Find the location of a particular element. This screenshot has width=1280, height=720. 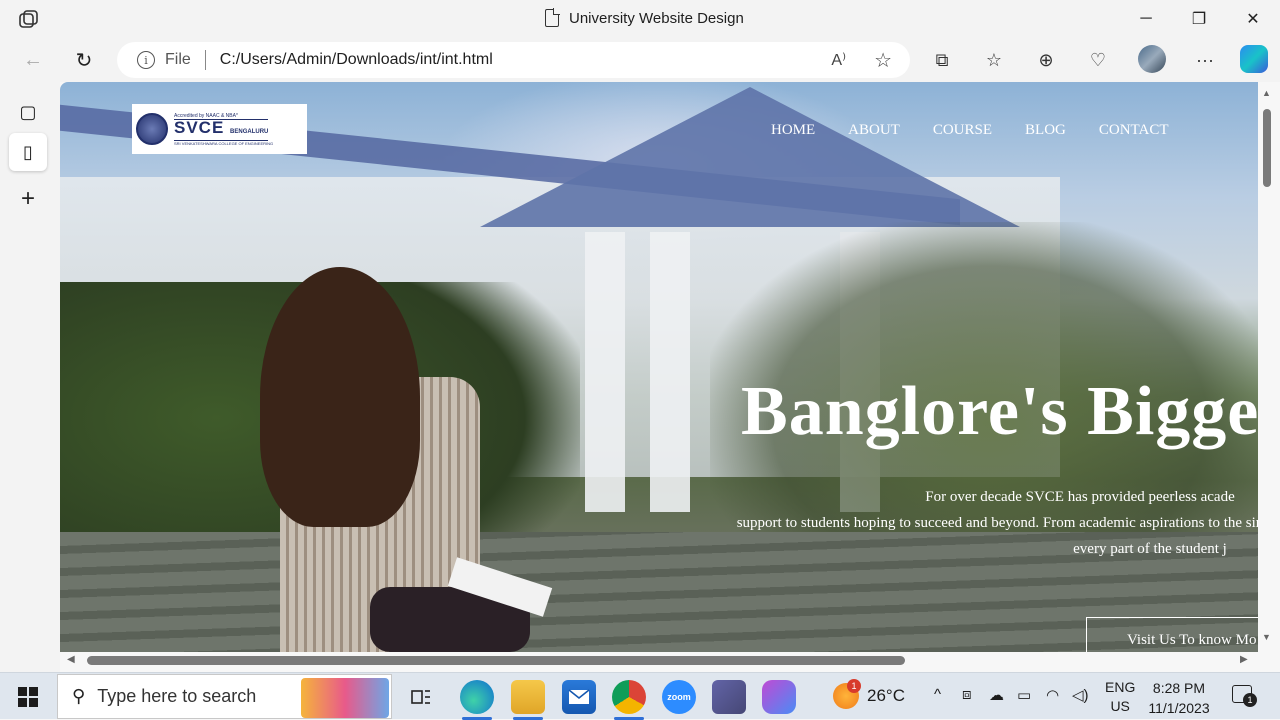

notification-count: 1 is located at coordinates (1250, 700).